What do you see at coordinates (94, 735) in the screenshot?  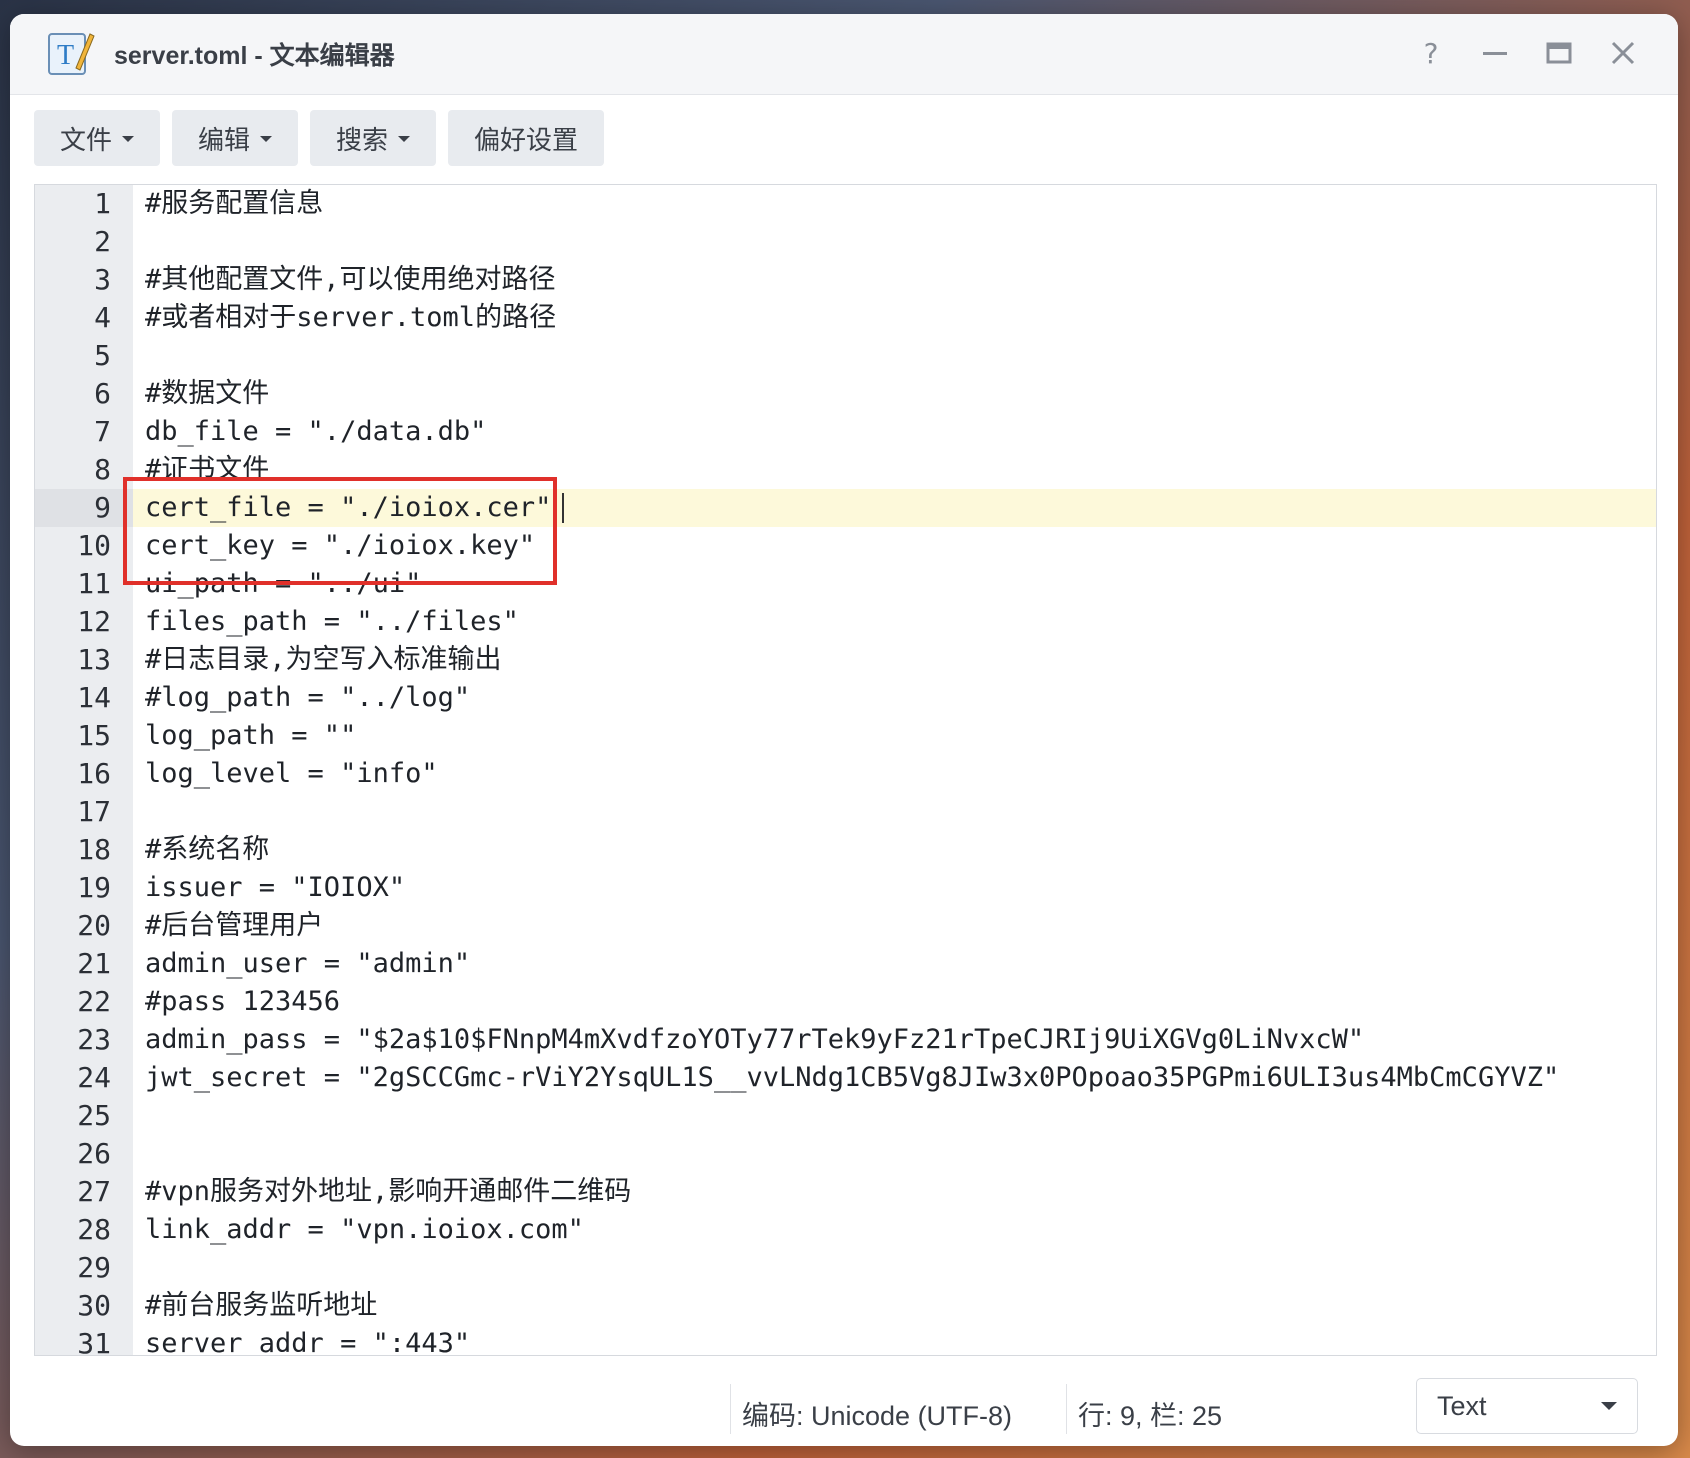 I see `line-number: 15` at bounding box center [94, 735].